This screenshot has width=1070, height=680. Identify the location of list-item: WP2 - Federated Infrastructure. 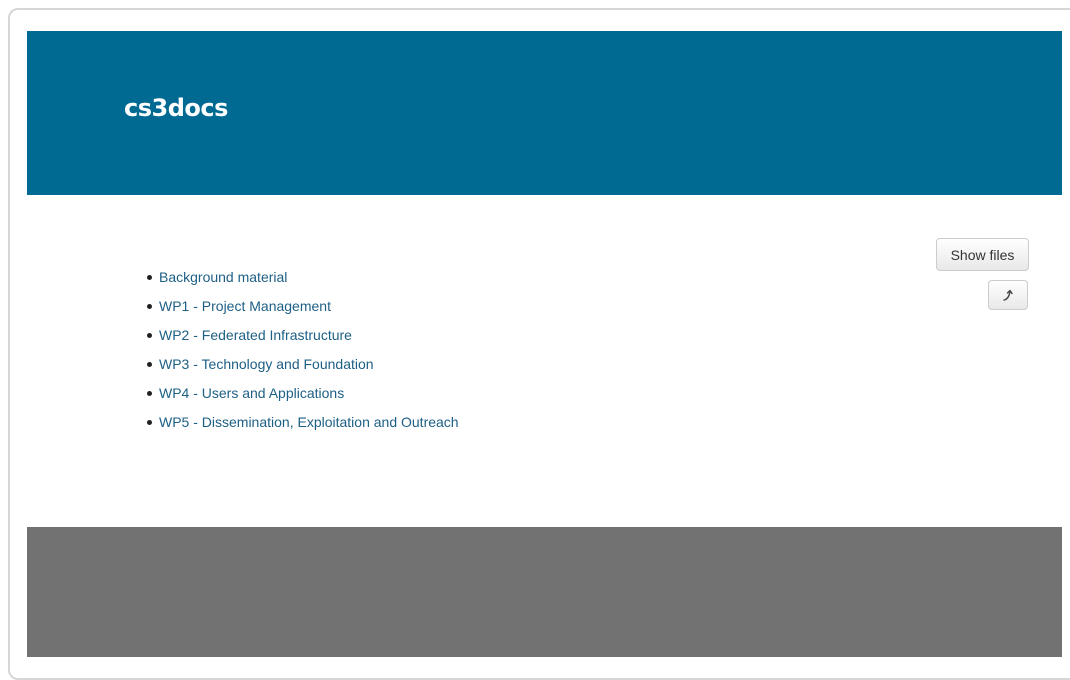
(303, 339).